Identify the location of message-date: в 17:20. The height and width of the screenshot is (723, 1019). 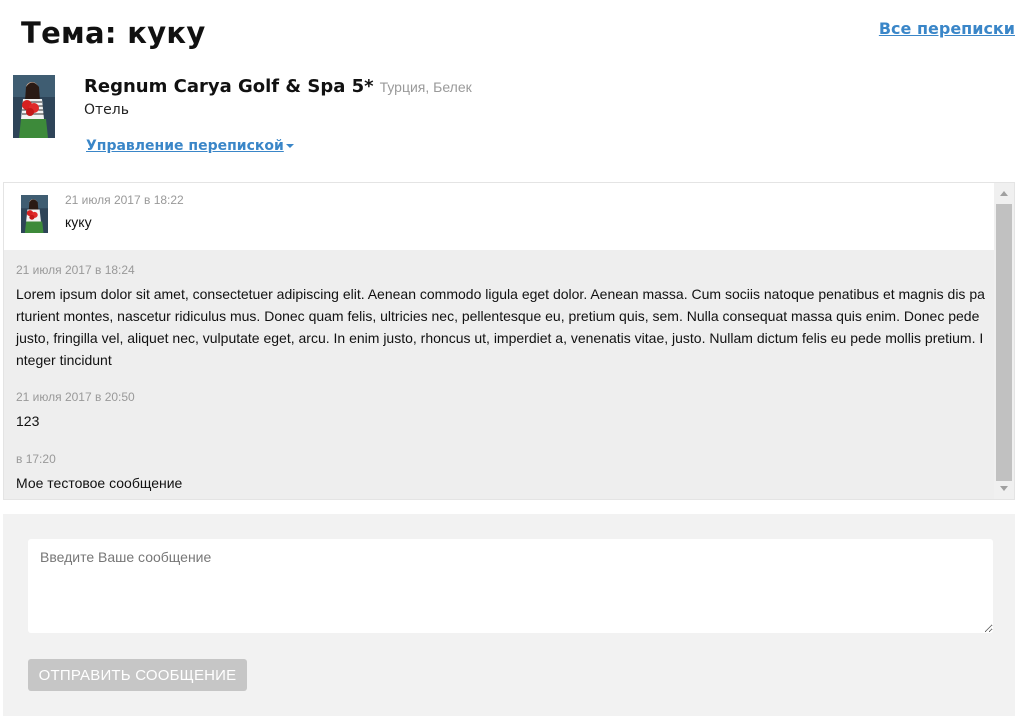
(36, 459).